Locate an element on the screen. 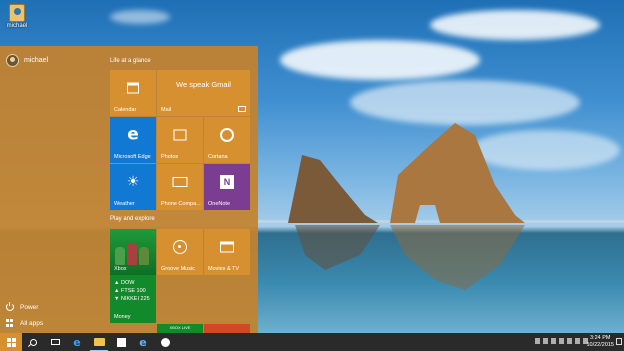 The image size is (624, 351). money-ticker: ▲ DOW ▲ FTSE 100 ▼ NIKKEI 225 is located at coordinates (132, 291).